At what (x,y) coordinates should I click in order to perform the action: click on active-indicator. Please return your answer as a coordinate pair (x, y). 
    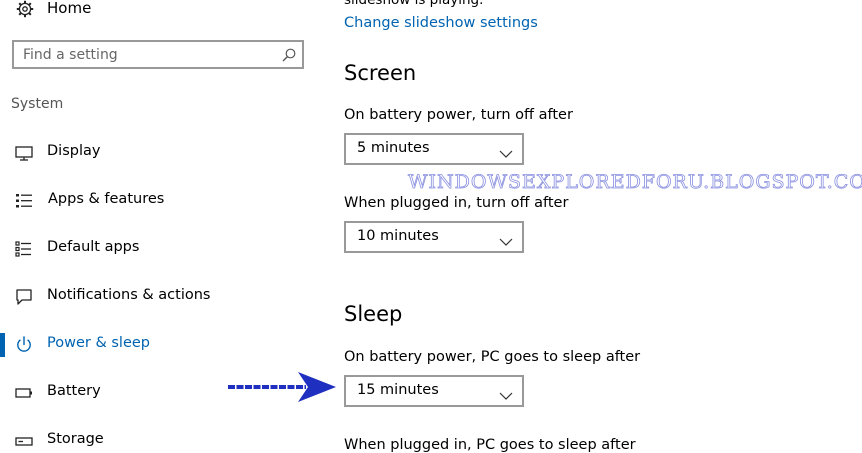
    Looking at the image, I should click on (2, 345).